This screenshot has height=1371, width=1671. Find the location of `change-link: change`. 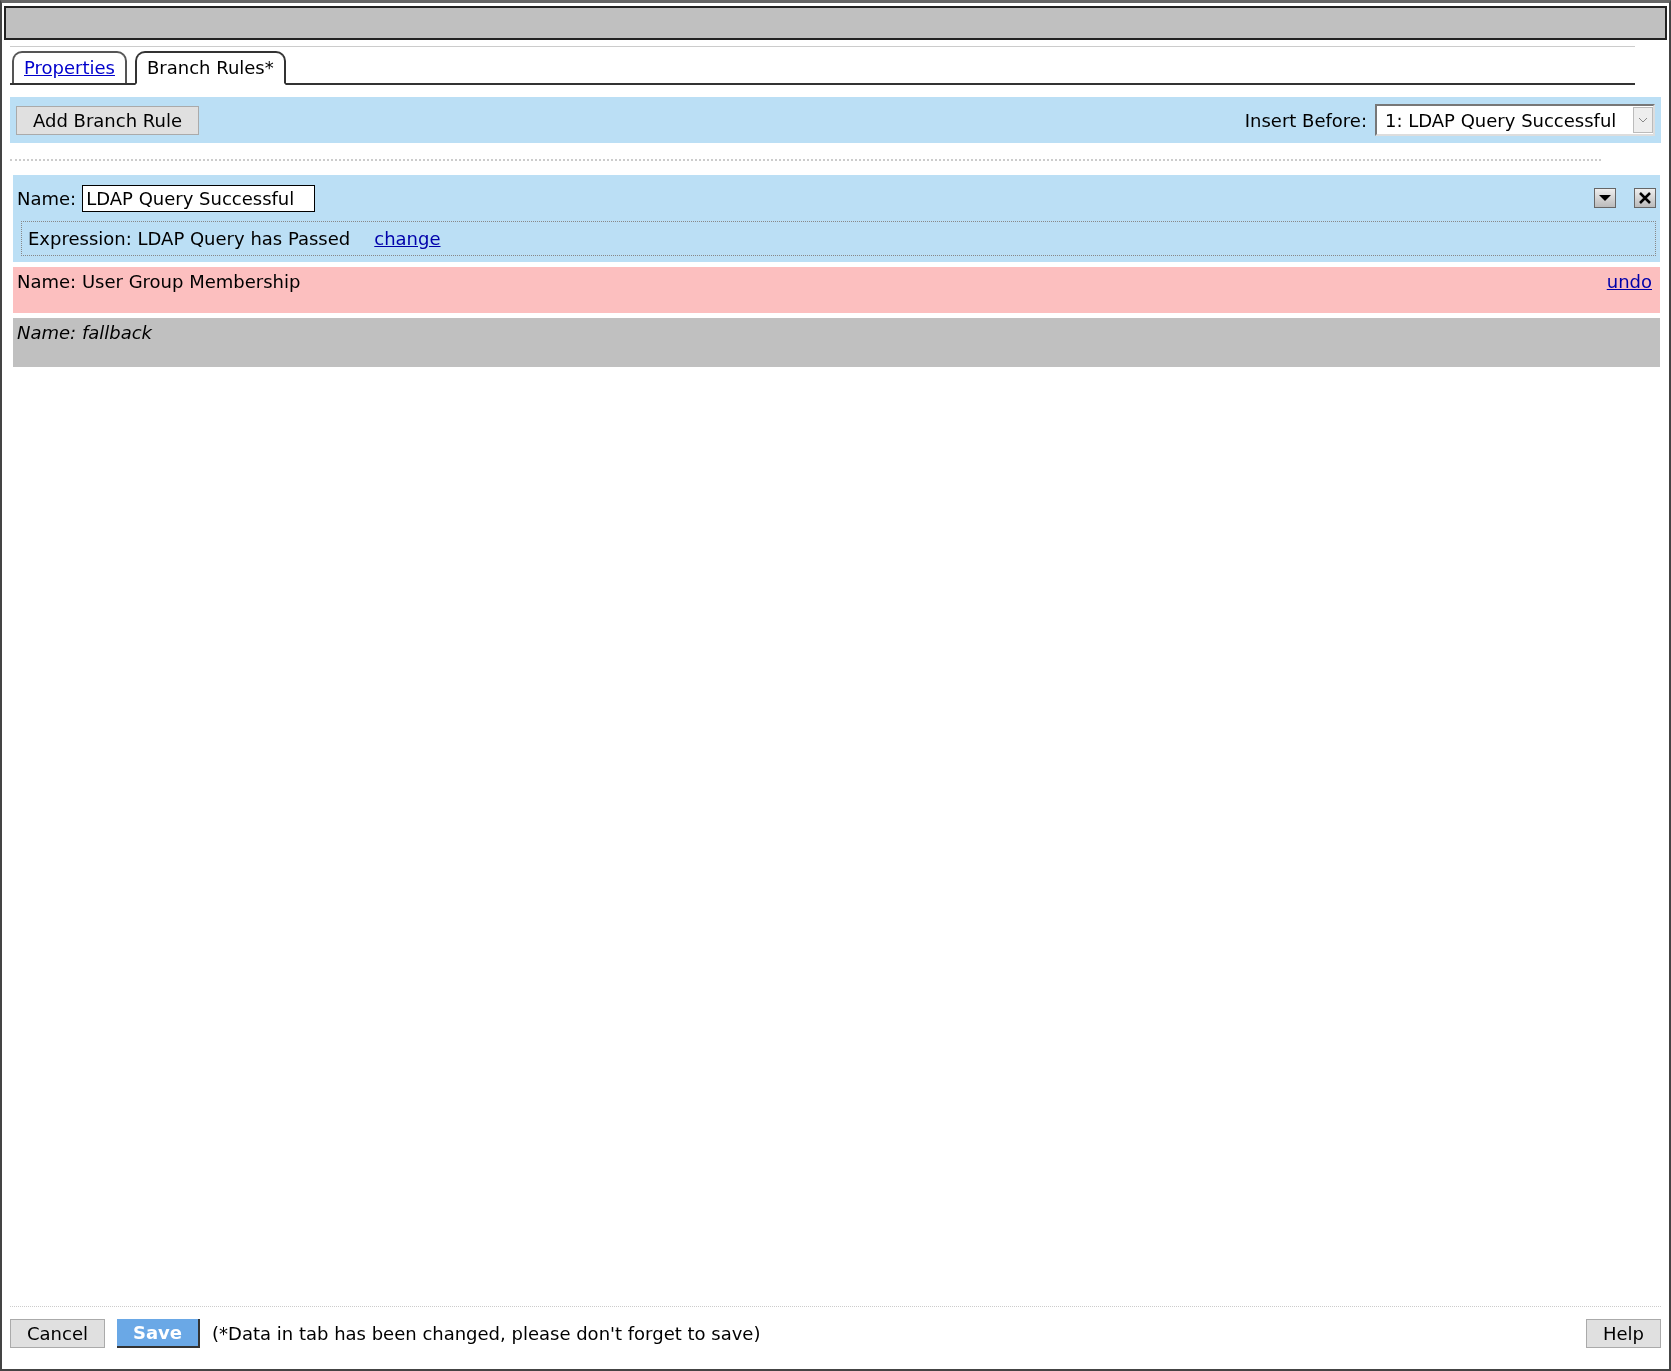

change-link: change is located at coordinates (407, 238).